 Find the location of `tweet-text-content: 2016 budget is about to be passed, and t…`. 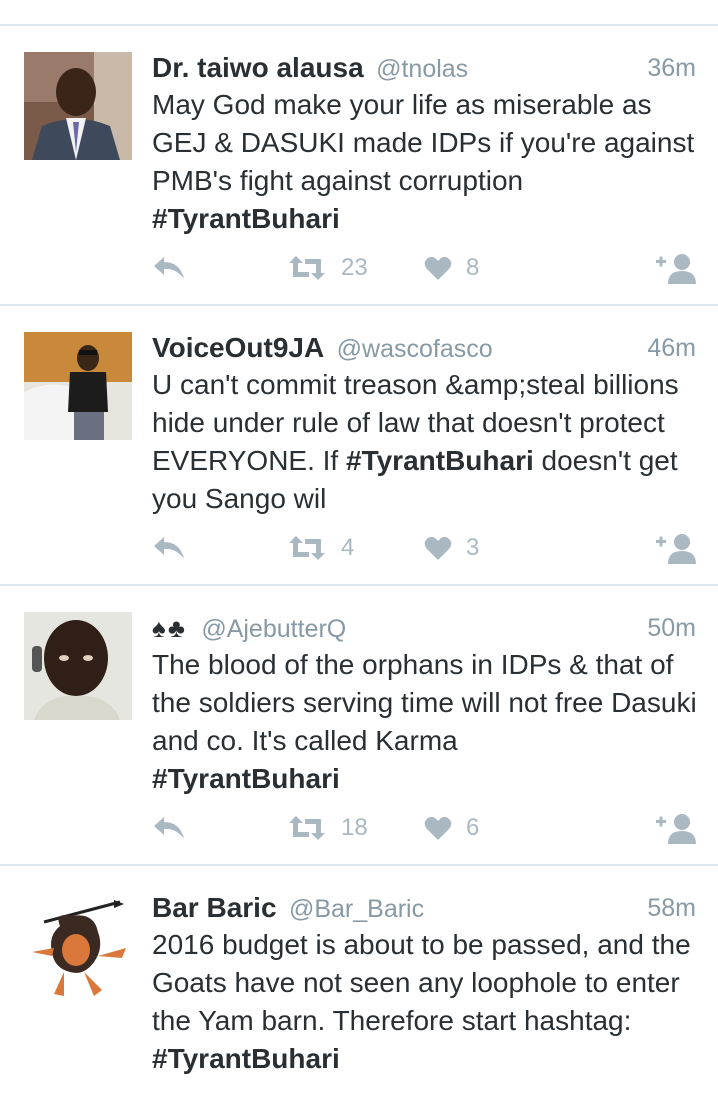

tweet-text-content: 2016 budget is about to be passed, and t… is located at coordinates (421, 982).